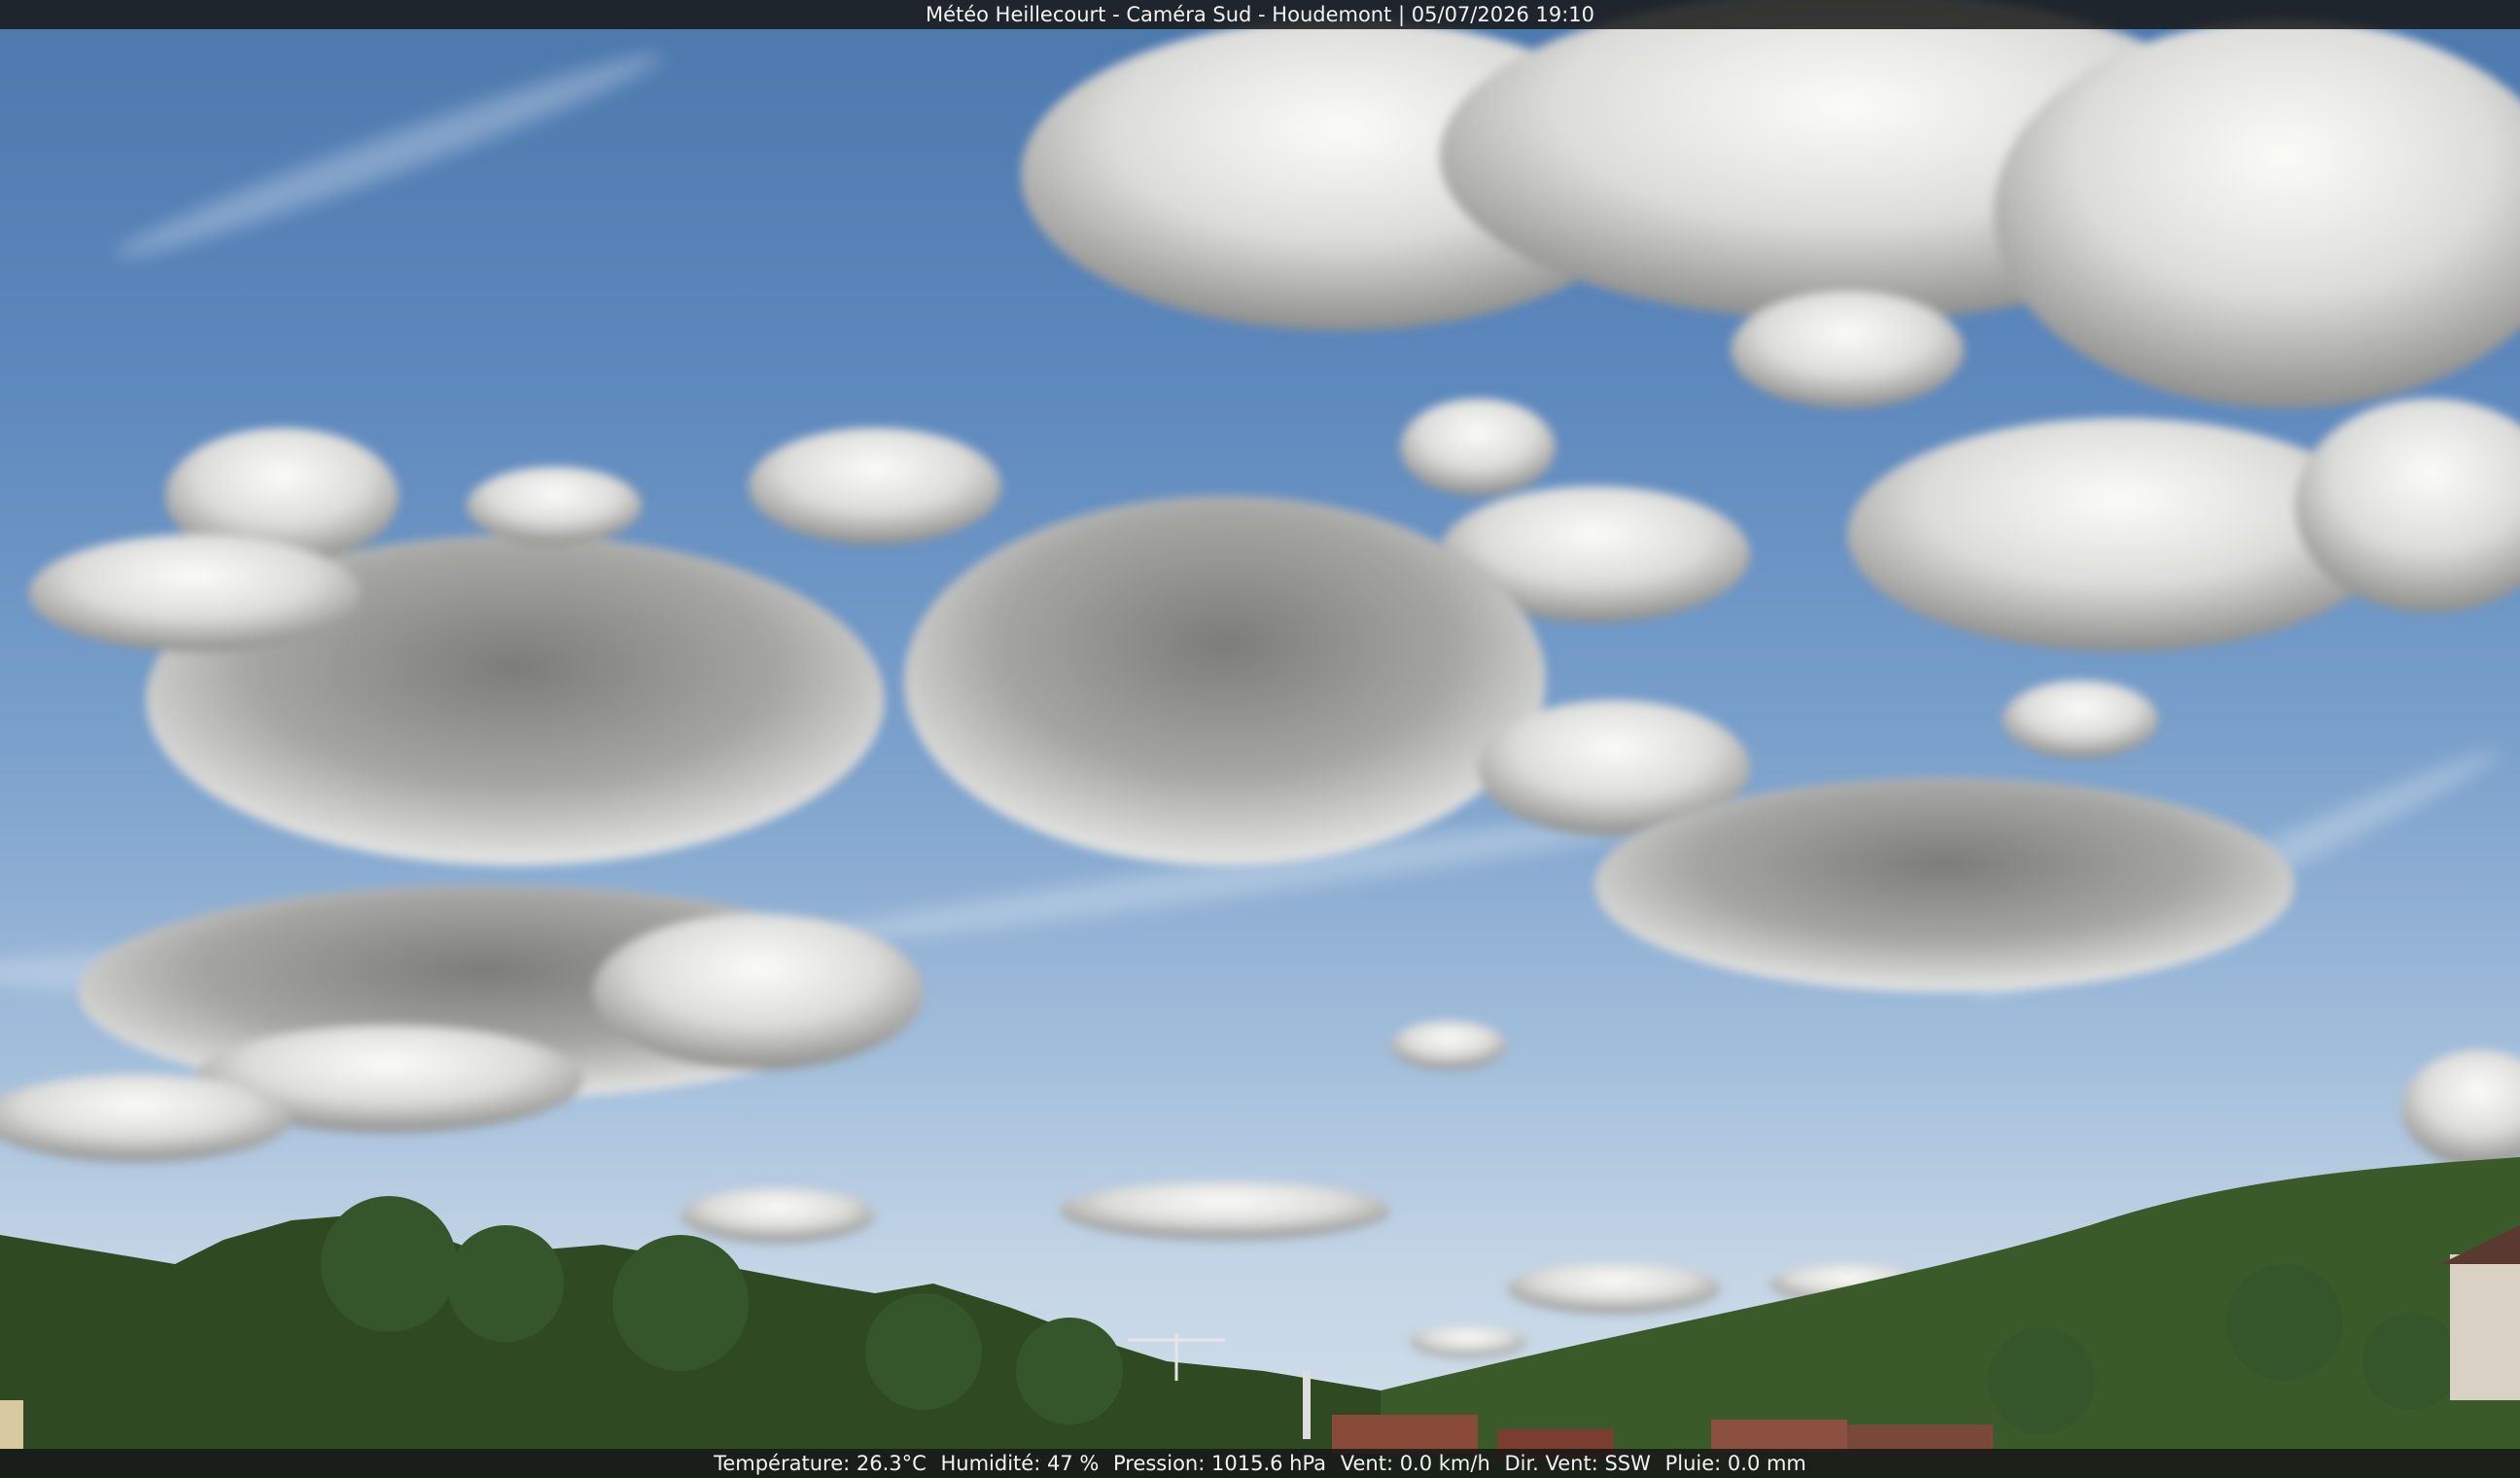 This screenshot has width=2520, height=1478. Describe the element at coordinates (1219, 1463) in the screenshot. I see `pressure-reading: Pression: 1015.6 hPa` at that location.